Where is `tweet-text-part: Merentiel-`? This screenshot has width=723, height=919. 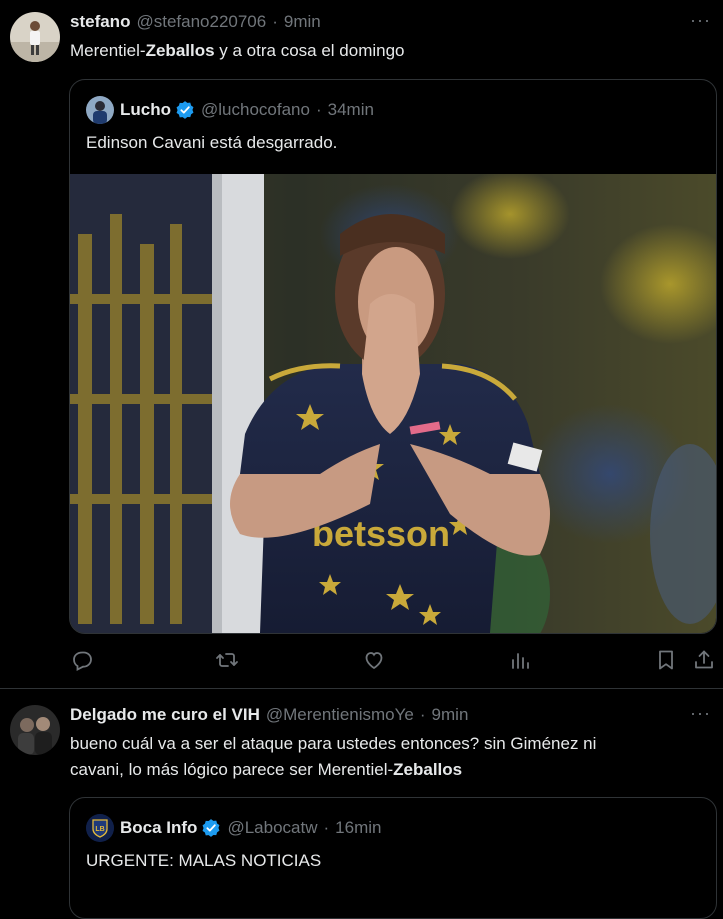 tweet-text-part: Merentiel- is located at coordinates (108, 50).